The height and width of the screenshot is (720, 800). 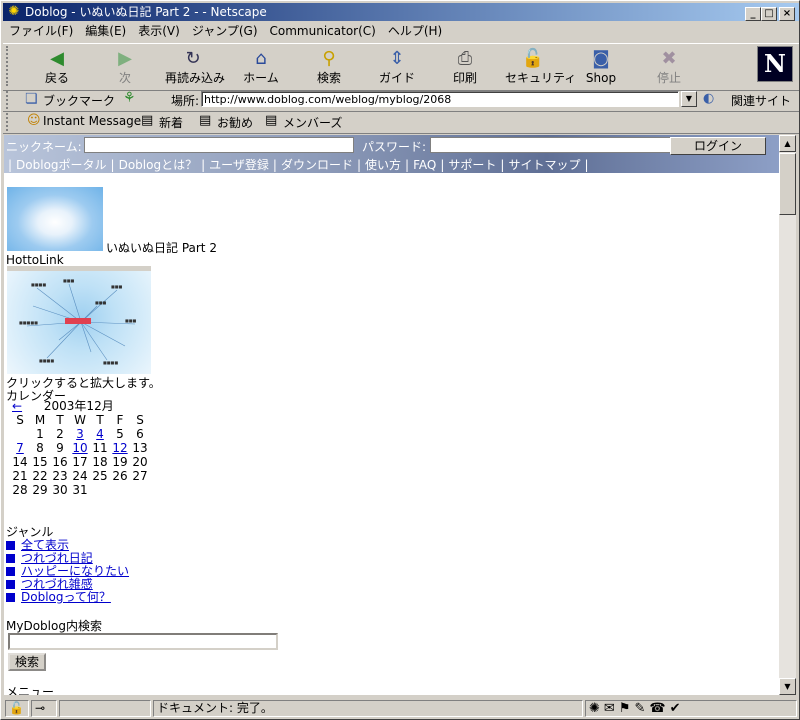 What do you see at coordinates (27, 662) in the screenshot?
I see `search-submit-button: 検索` at bounding box center [27, 662].